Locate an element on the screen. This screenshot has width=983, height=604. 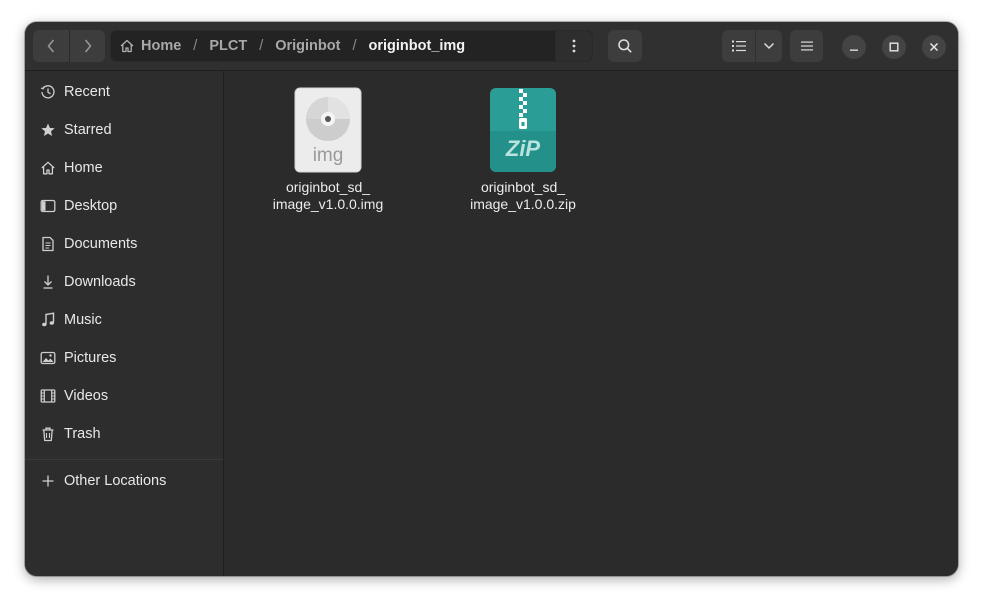
list-view-button is located at coordinates (738, 46).